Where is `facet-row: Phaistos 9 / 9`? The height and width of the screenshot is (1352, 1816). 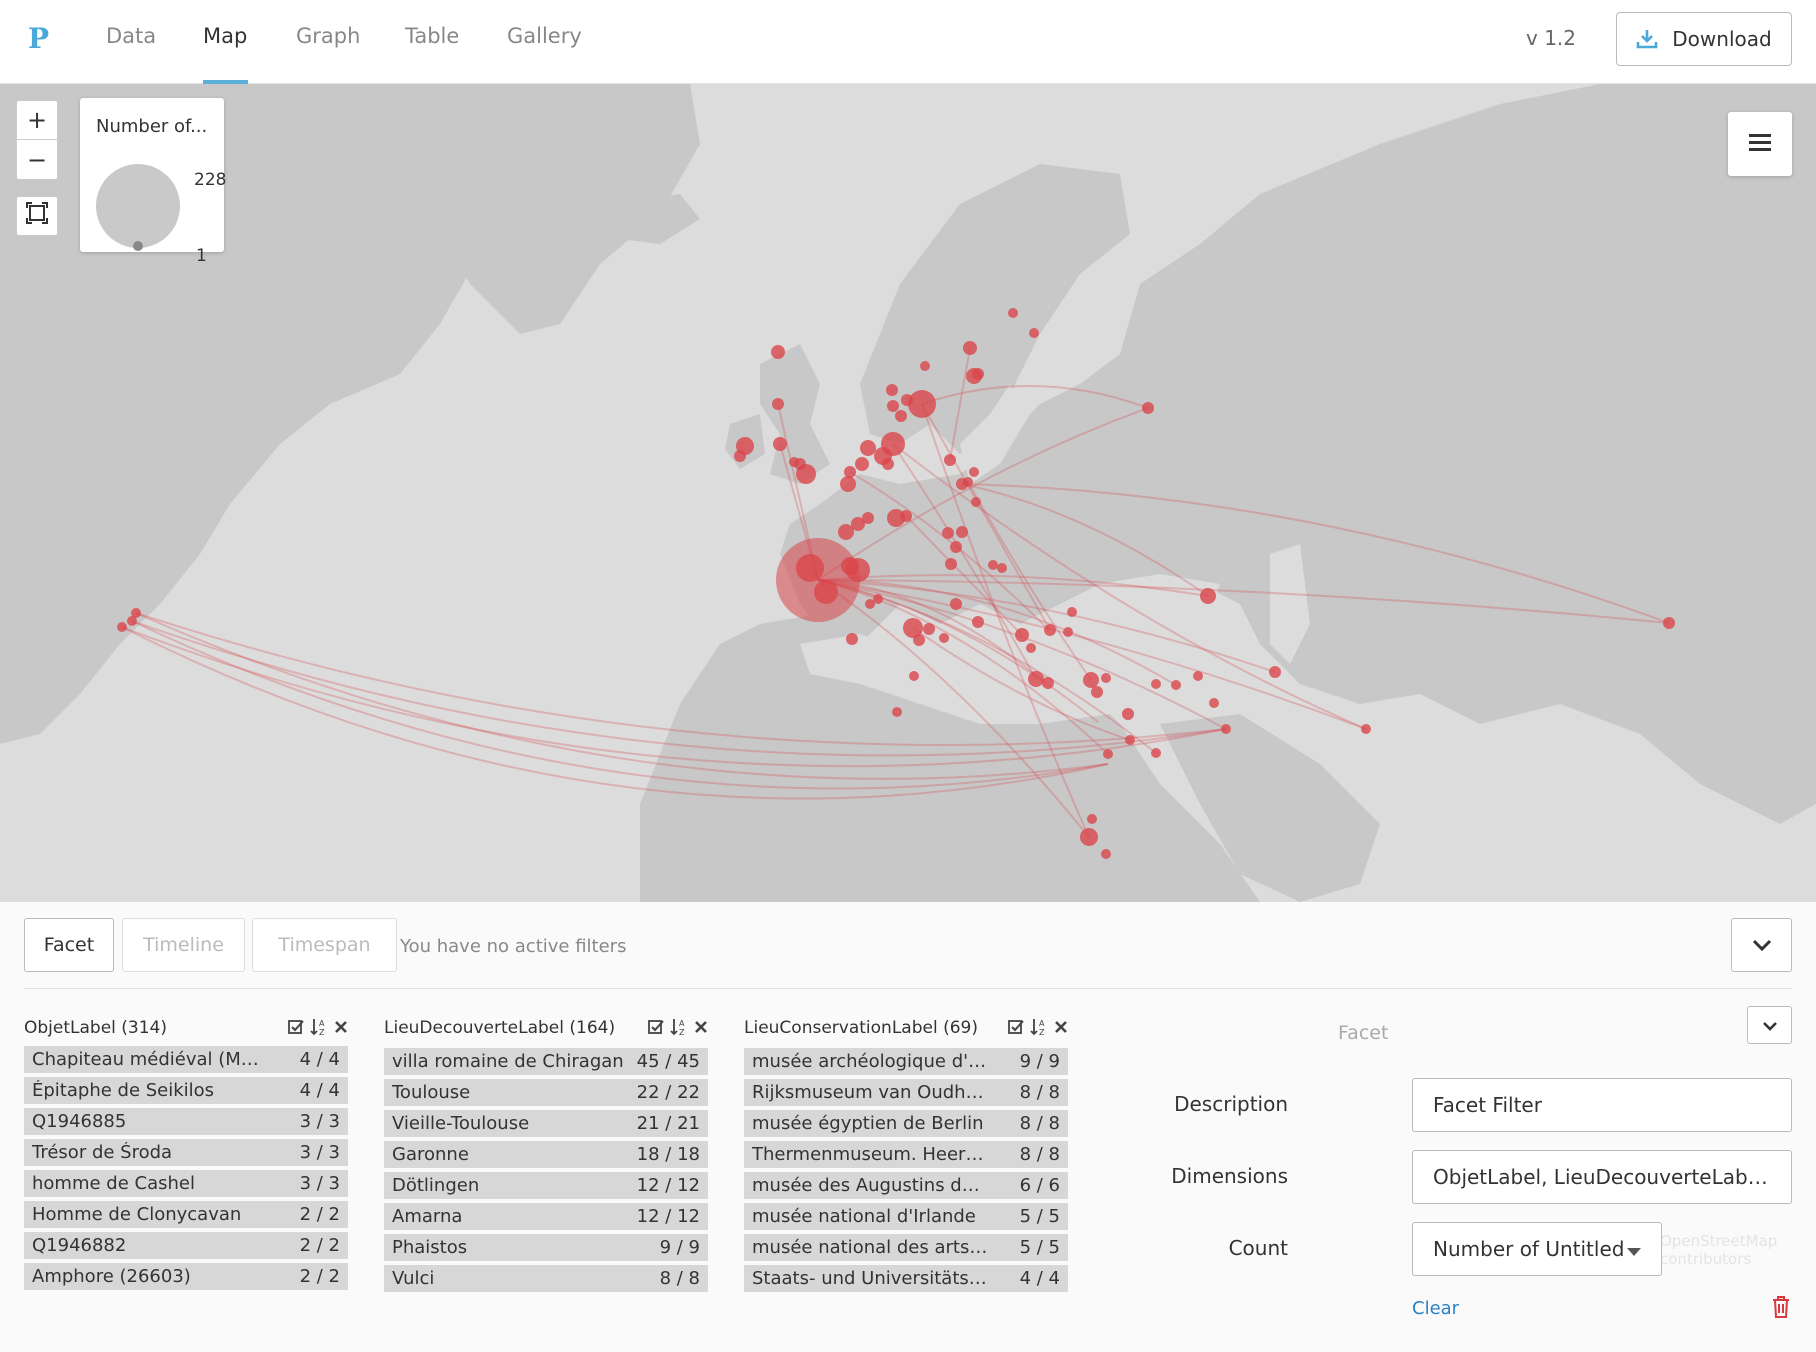 facet-row: Phaistos 9 / 9 is located at coordinates (546, 1247).